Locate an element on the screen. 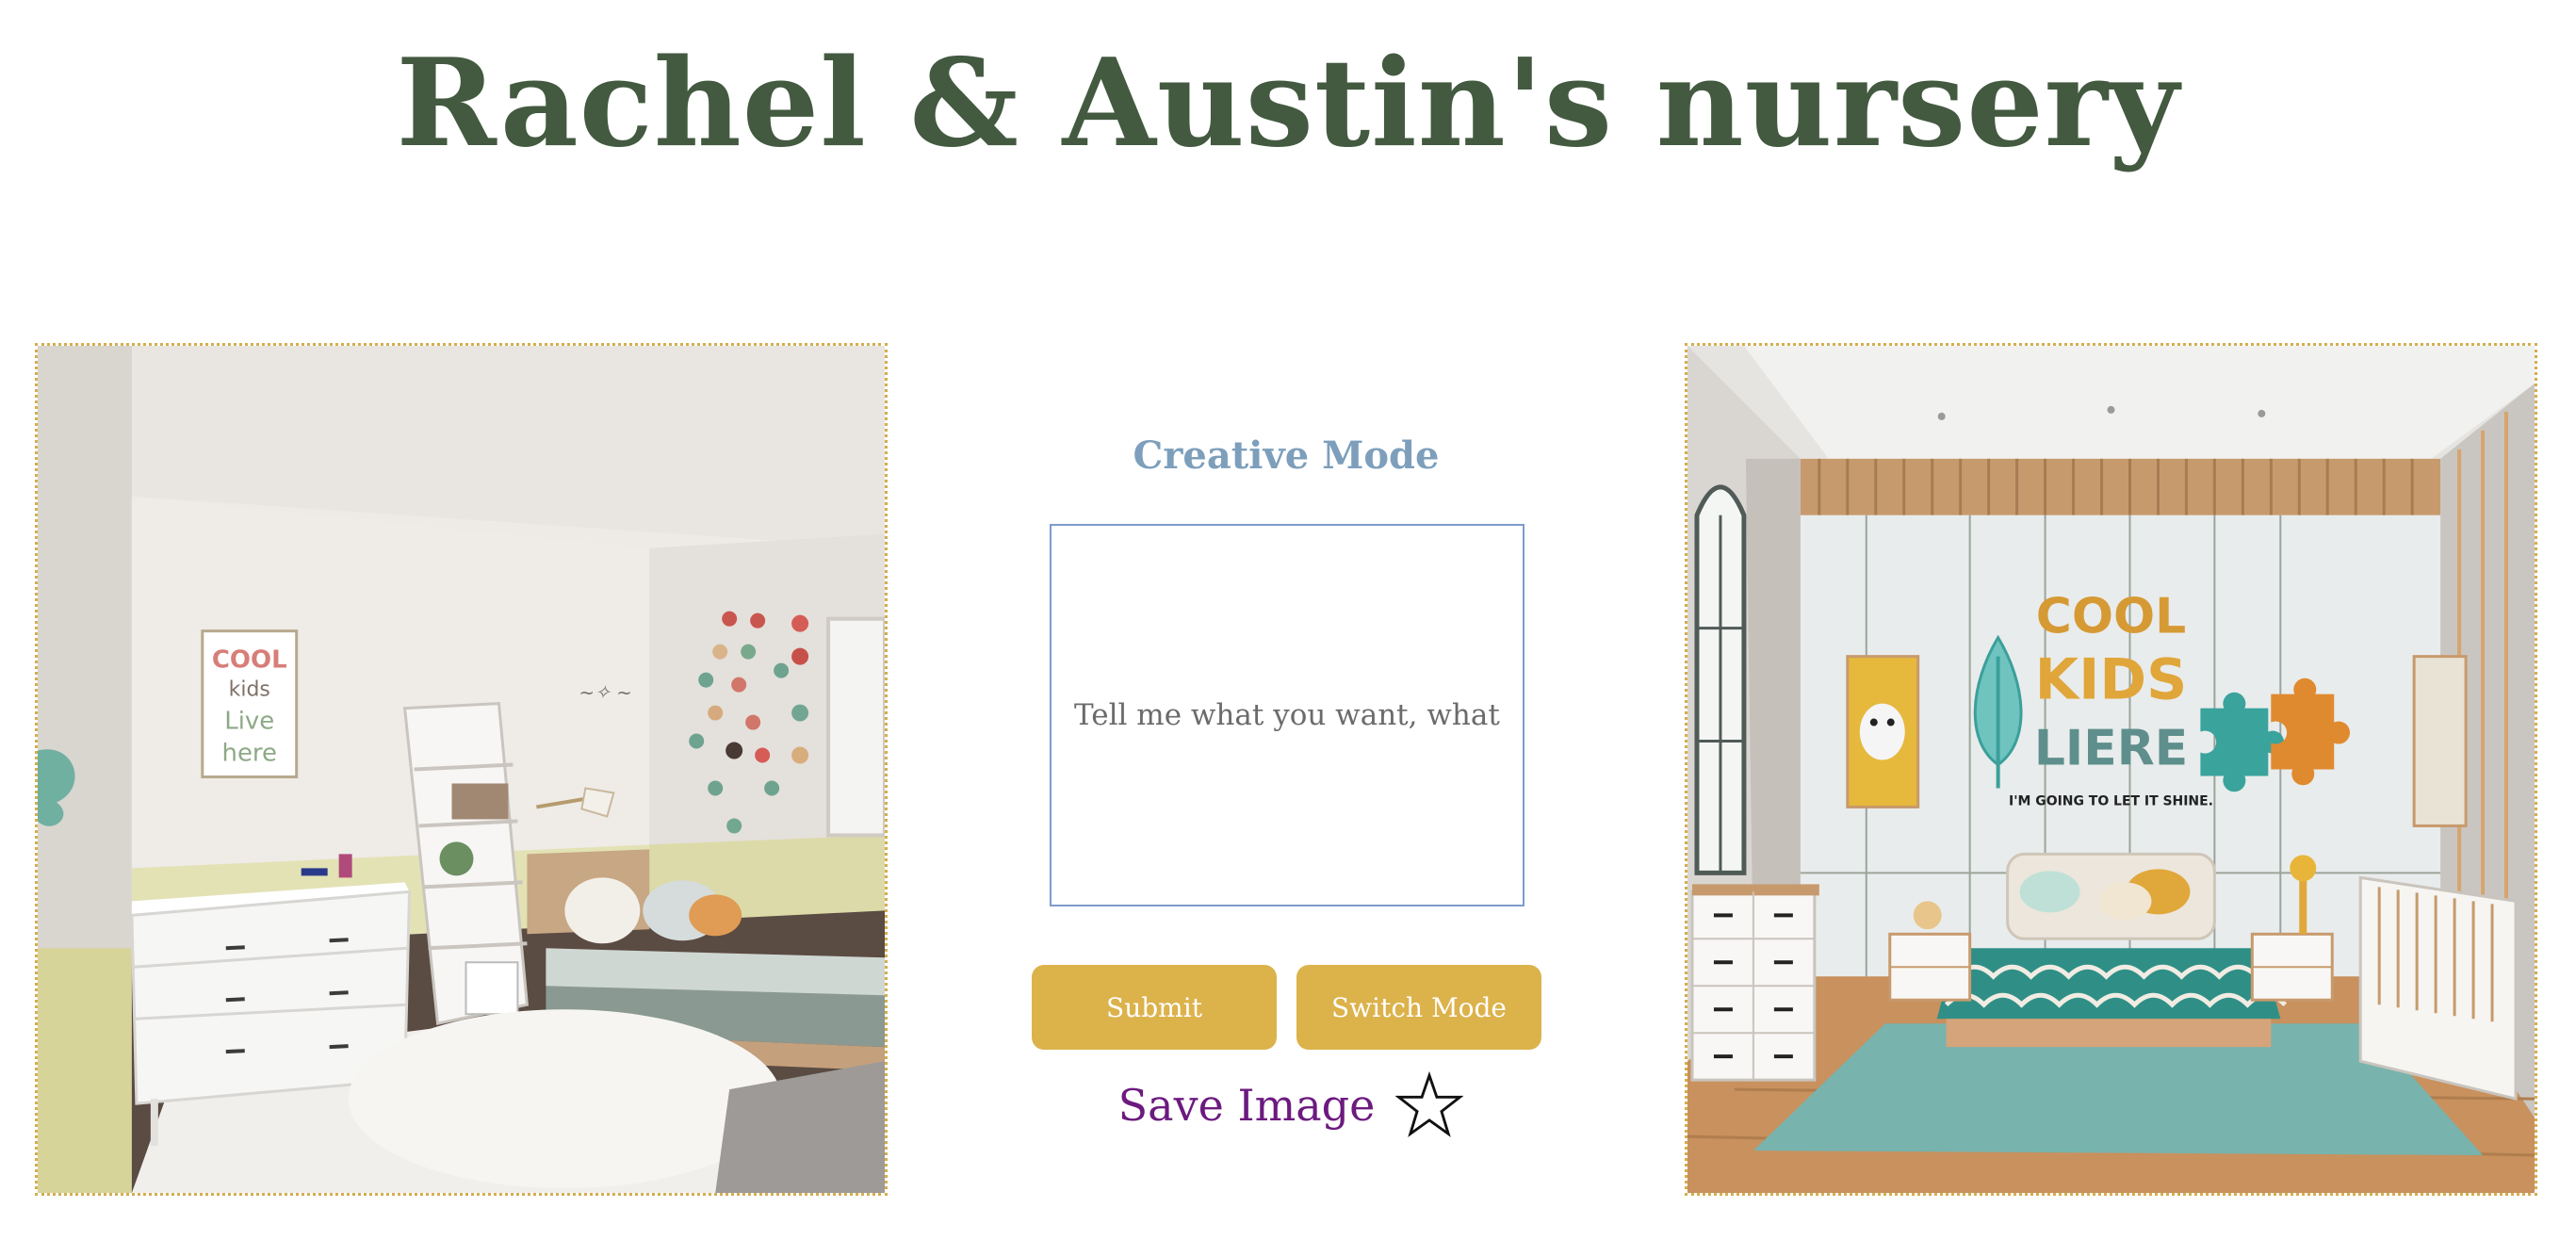 The image size is (2576, 1257). save-image-row: Save Image is located at coordinates (1291, 1105).